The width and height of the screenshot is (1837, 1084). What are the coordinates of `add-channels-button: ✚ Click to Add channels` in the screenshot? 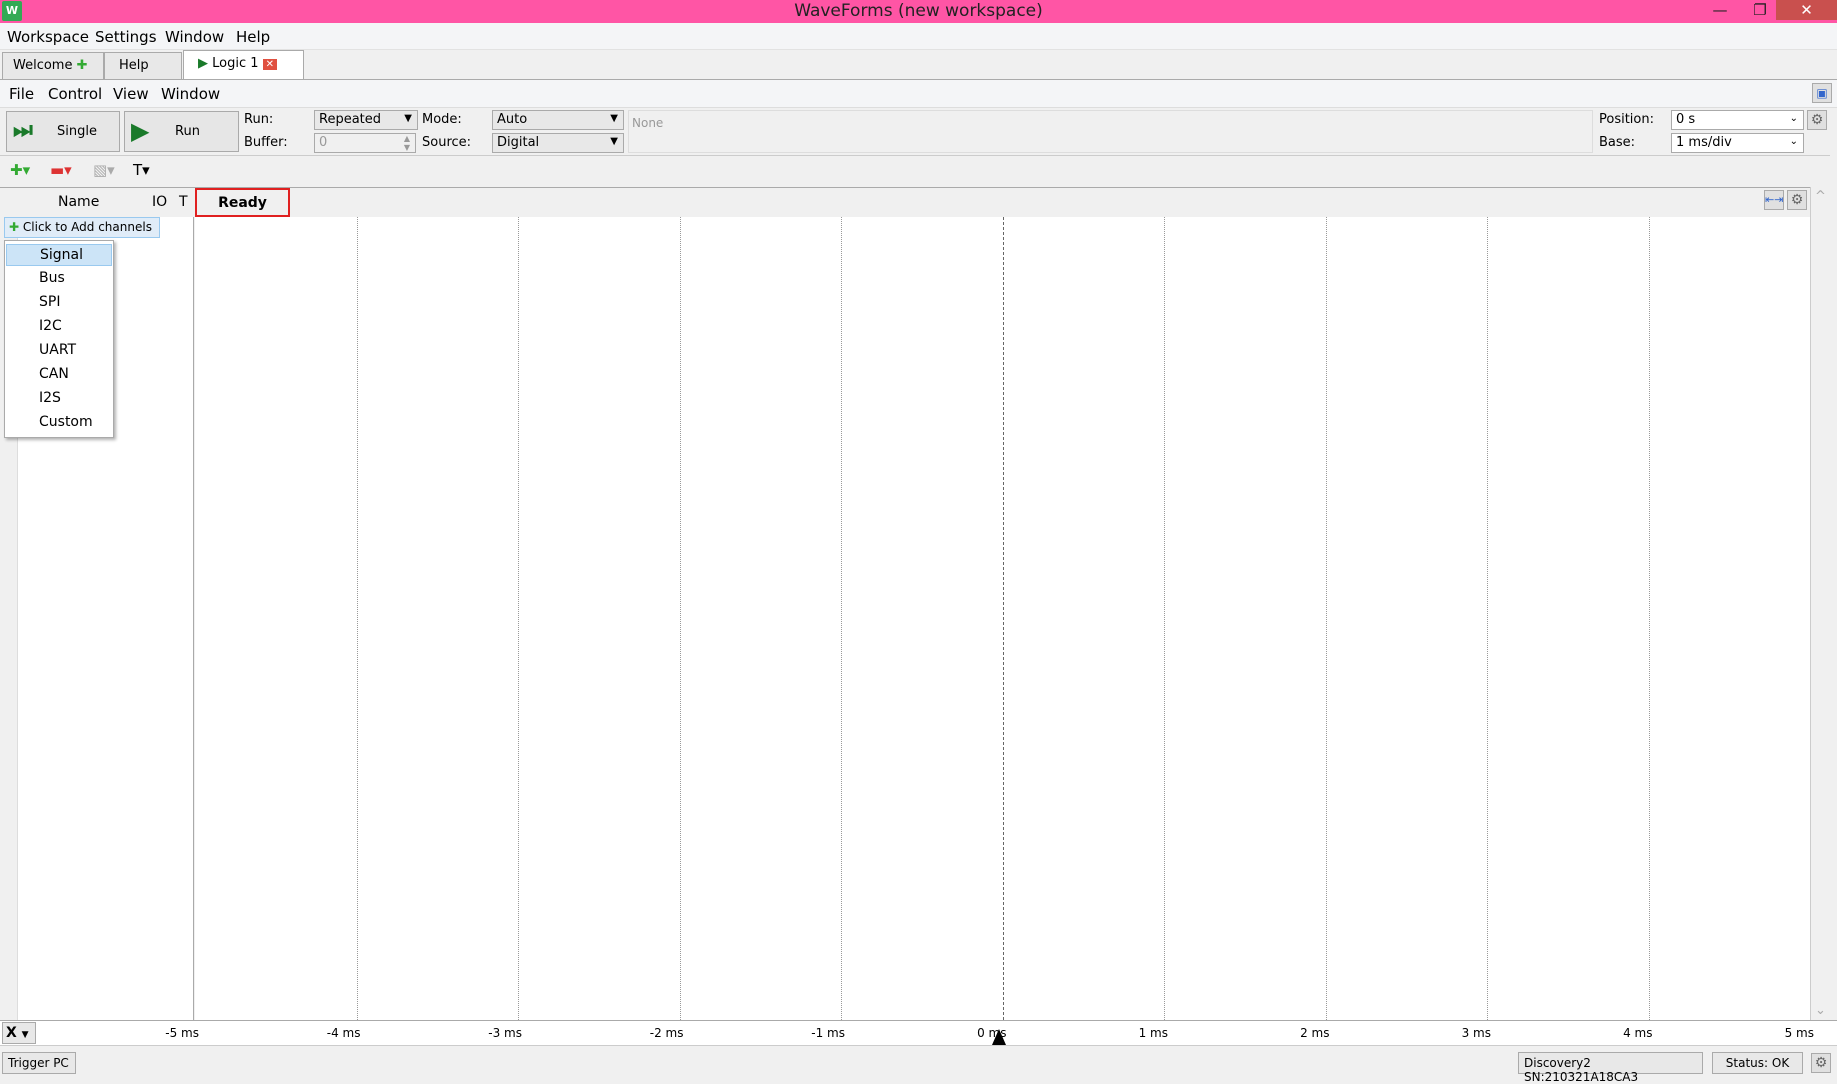 It's located at (82, 227).